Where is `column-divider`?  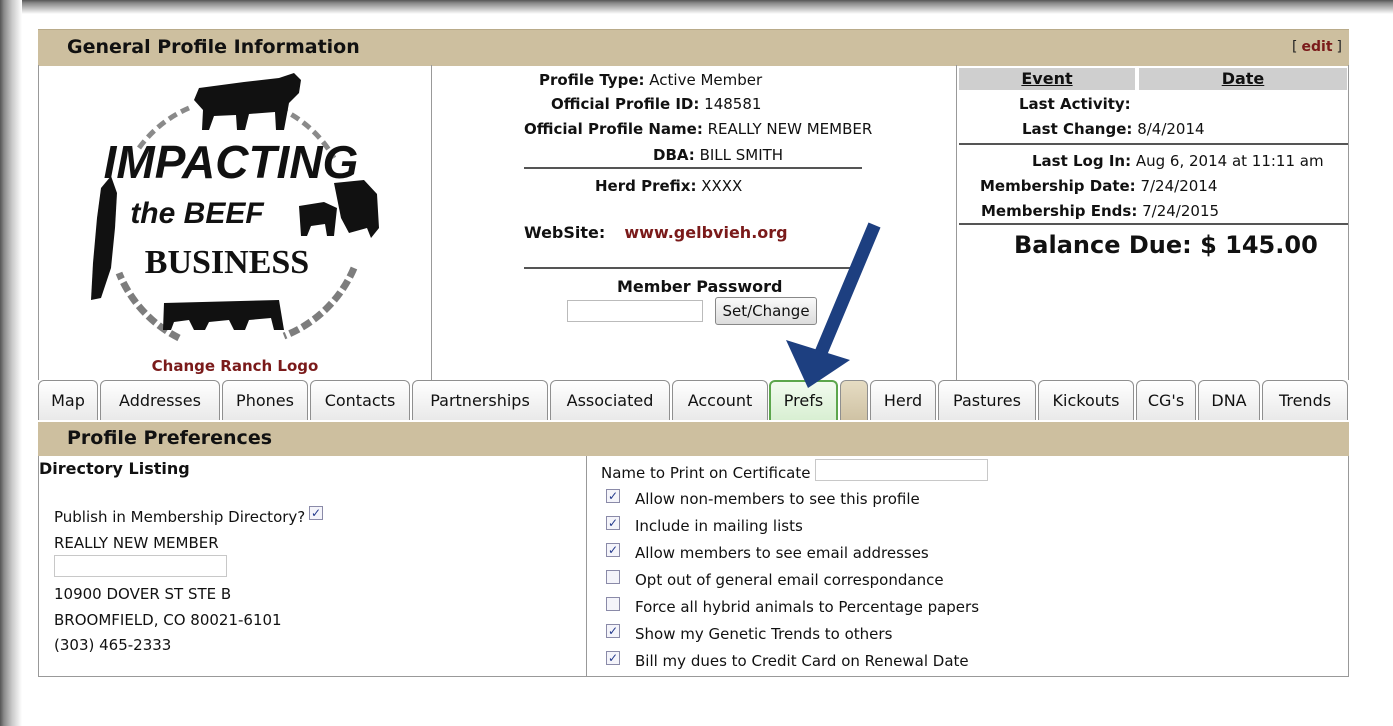 column-divider is located at coordinates (956, 222).